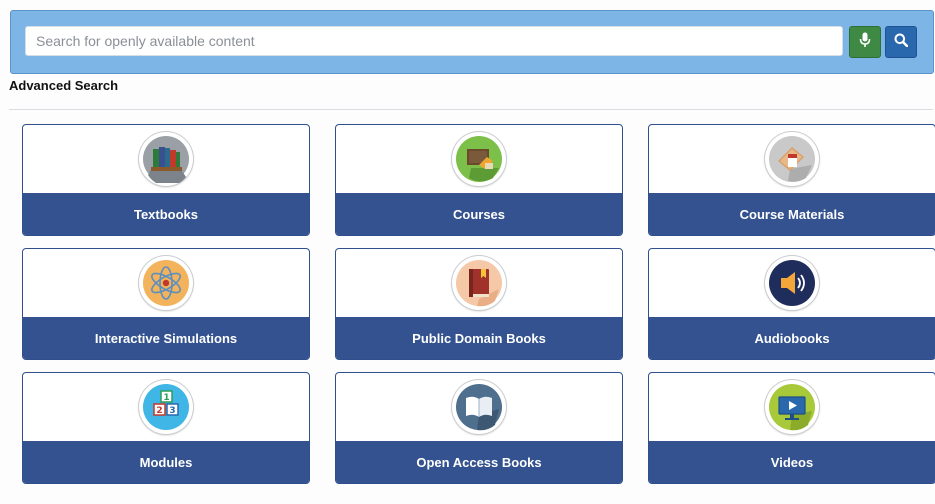  I want to click on course-materials-icon, so click(792, 159).